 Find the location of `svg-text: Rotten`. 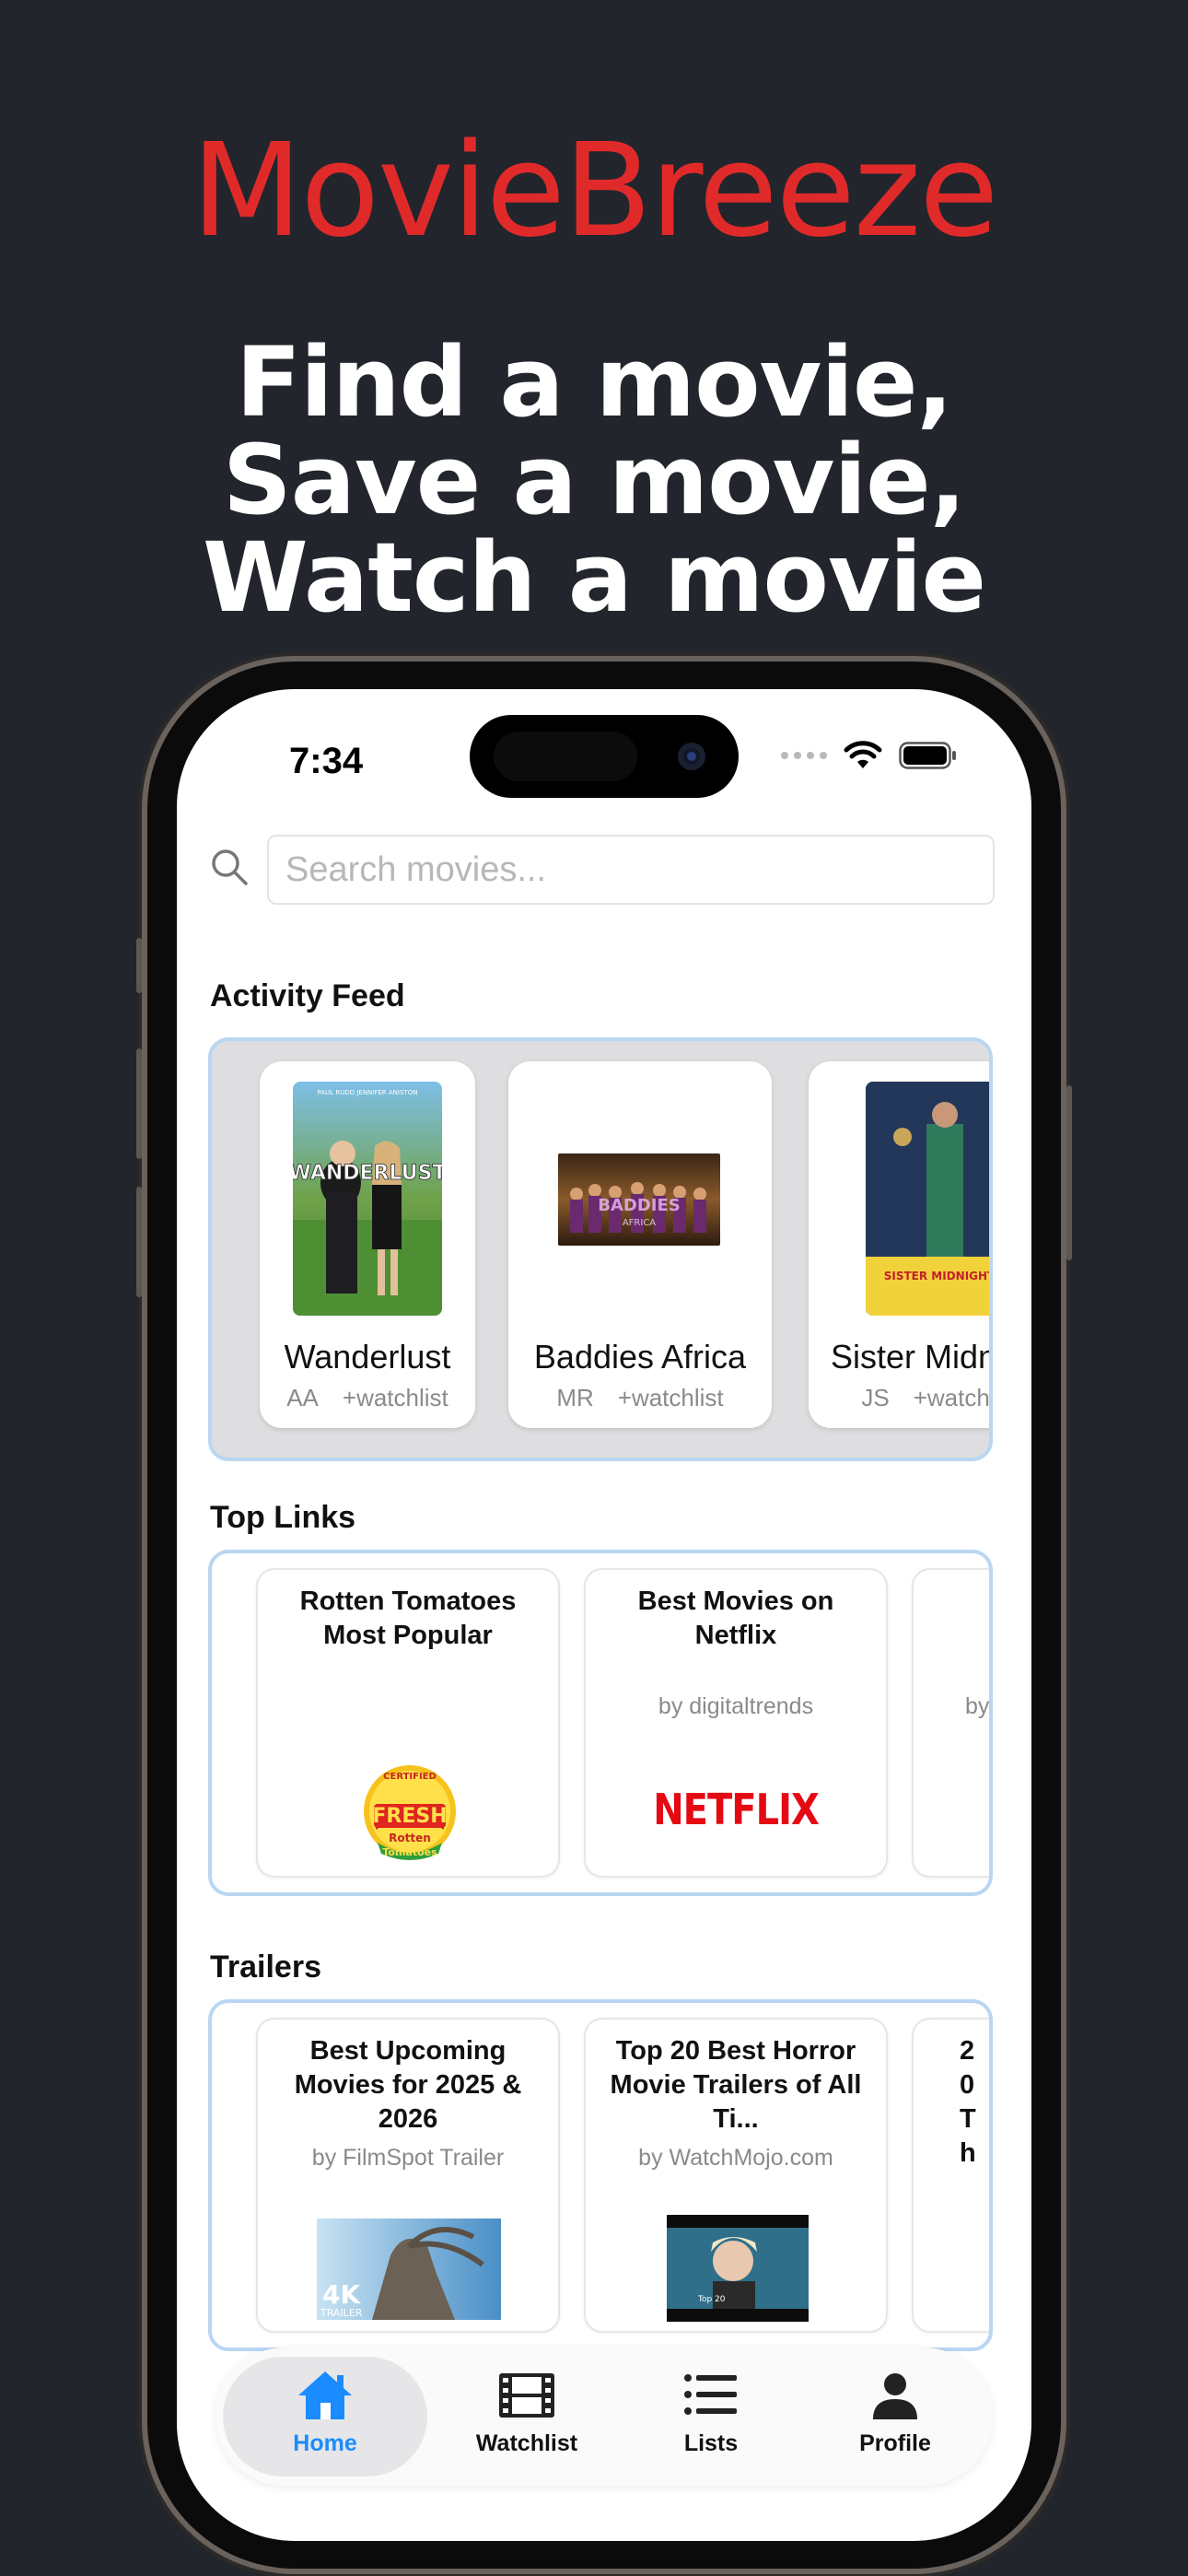

svg-text: Rotten is located at coordinates (410, 1838).